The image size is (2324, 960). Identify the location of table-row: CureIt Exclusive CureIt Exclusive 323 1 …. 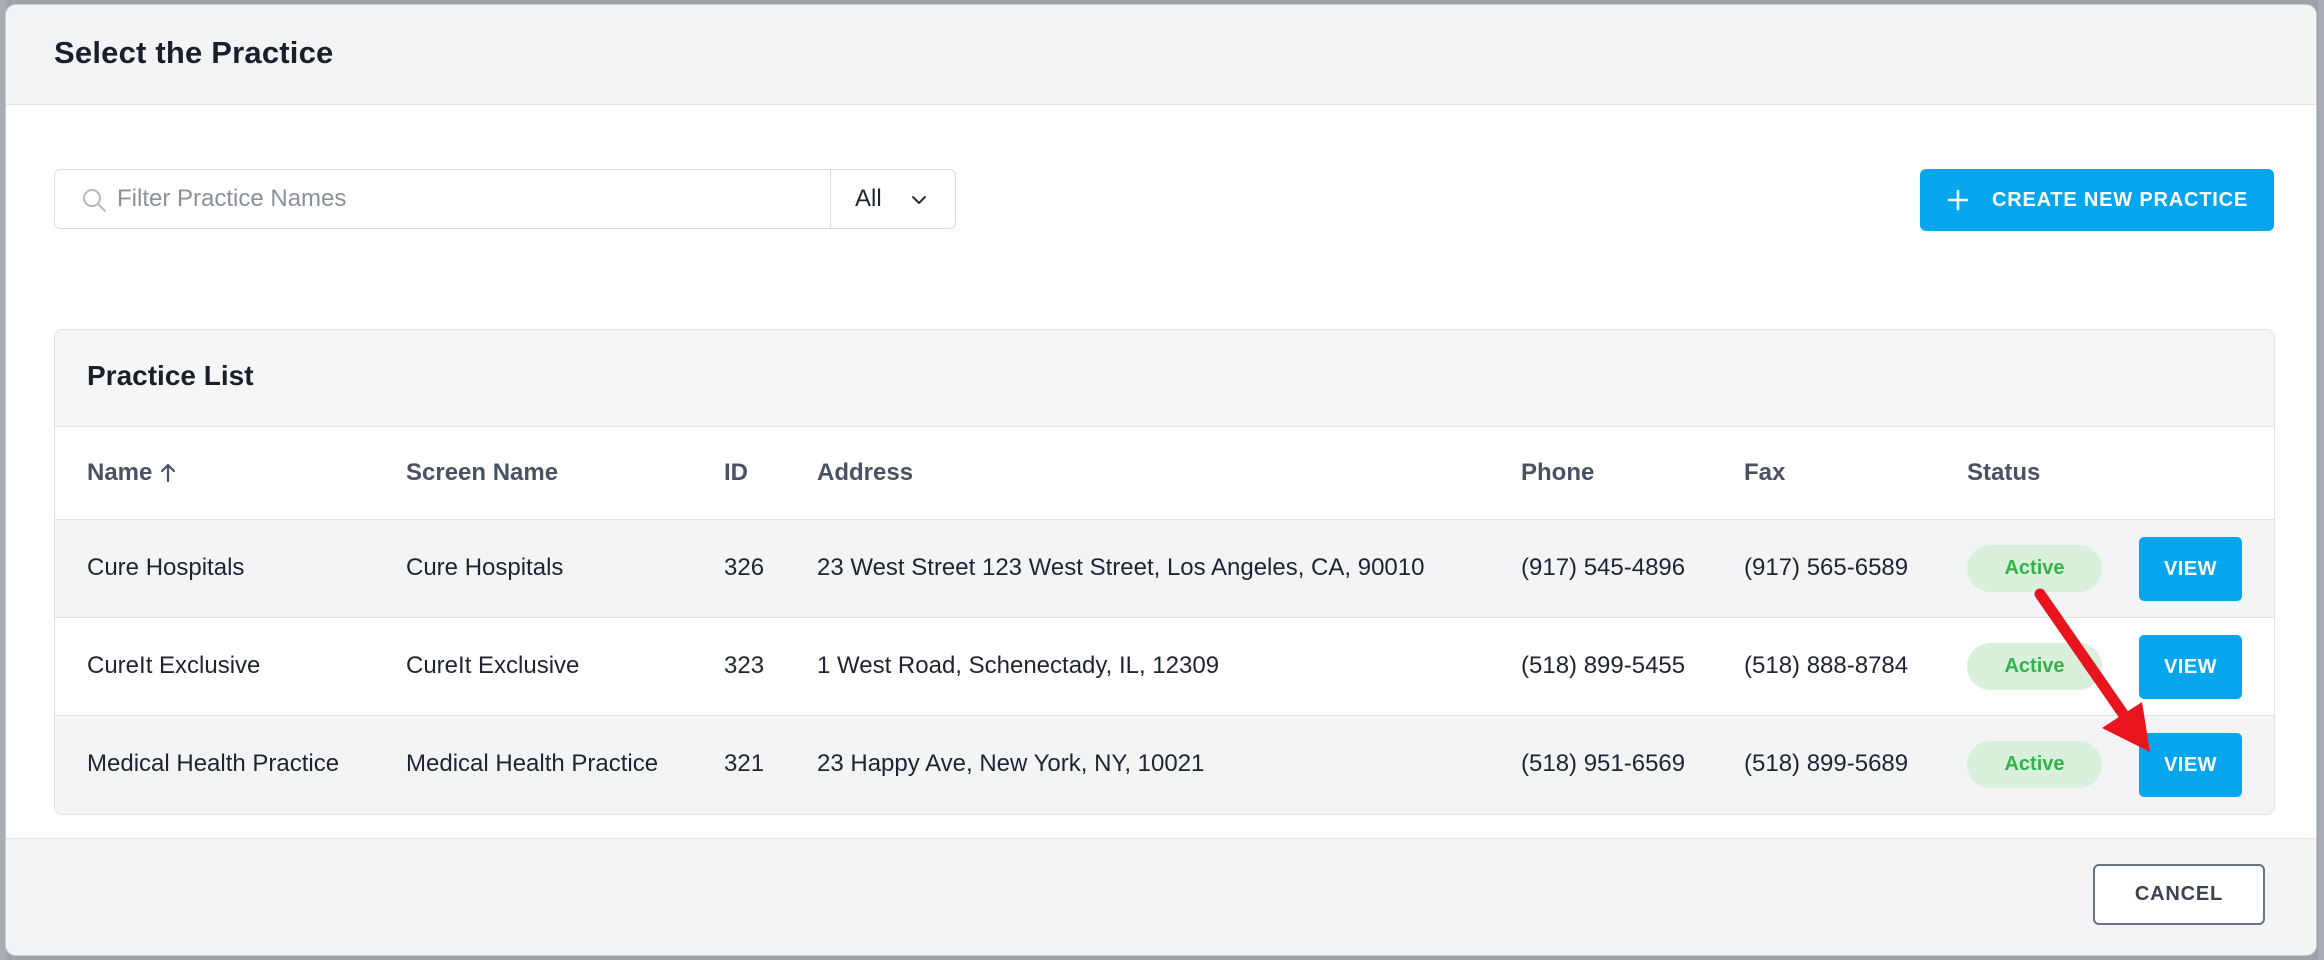
(1164, 667).